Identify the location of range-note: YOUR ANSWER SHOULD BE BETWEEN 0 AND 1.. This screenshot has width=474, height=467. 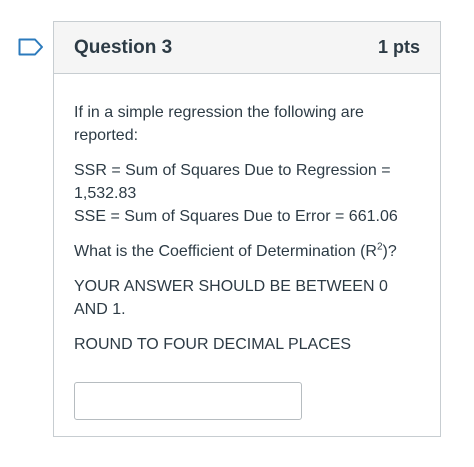
(231, 298).